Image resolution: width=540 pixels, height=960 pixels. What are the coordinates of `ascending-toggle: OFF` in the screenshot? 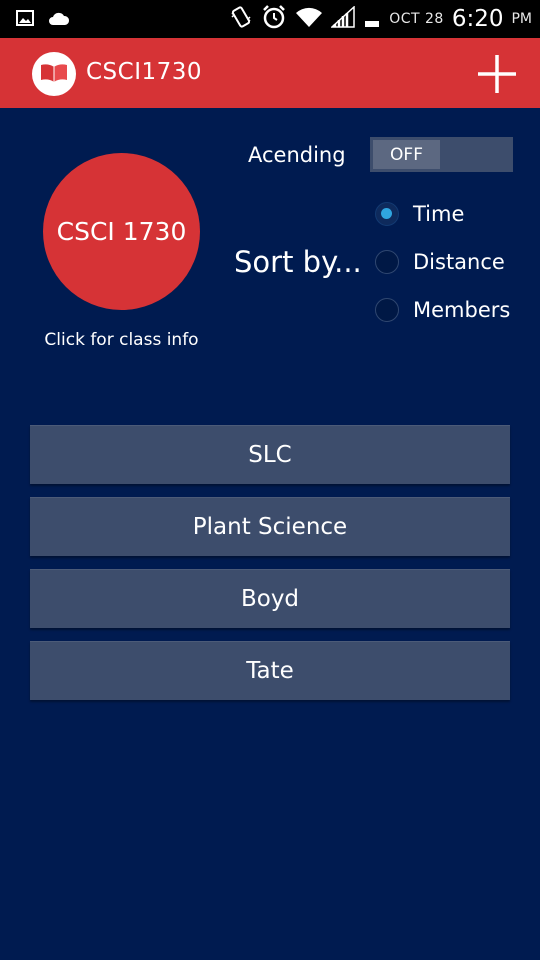 It's located at (441, 154).